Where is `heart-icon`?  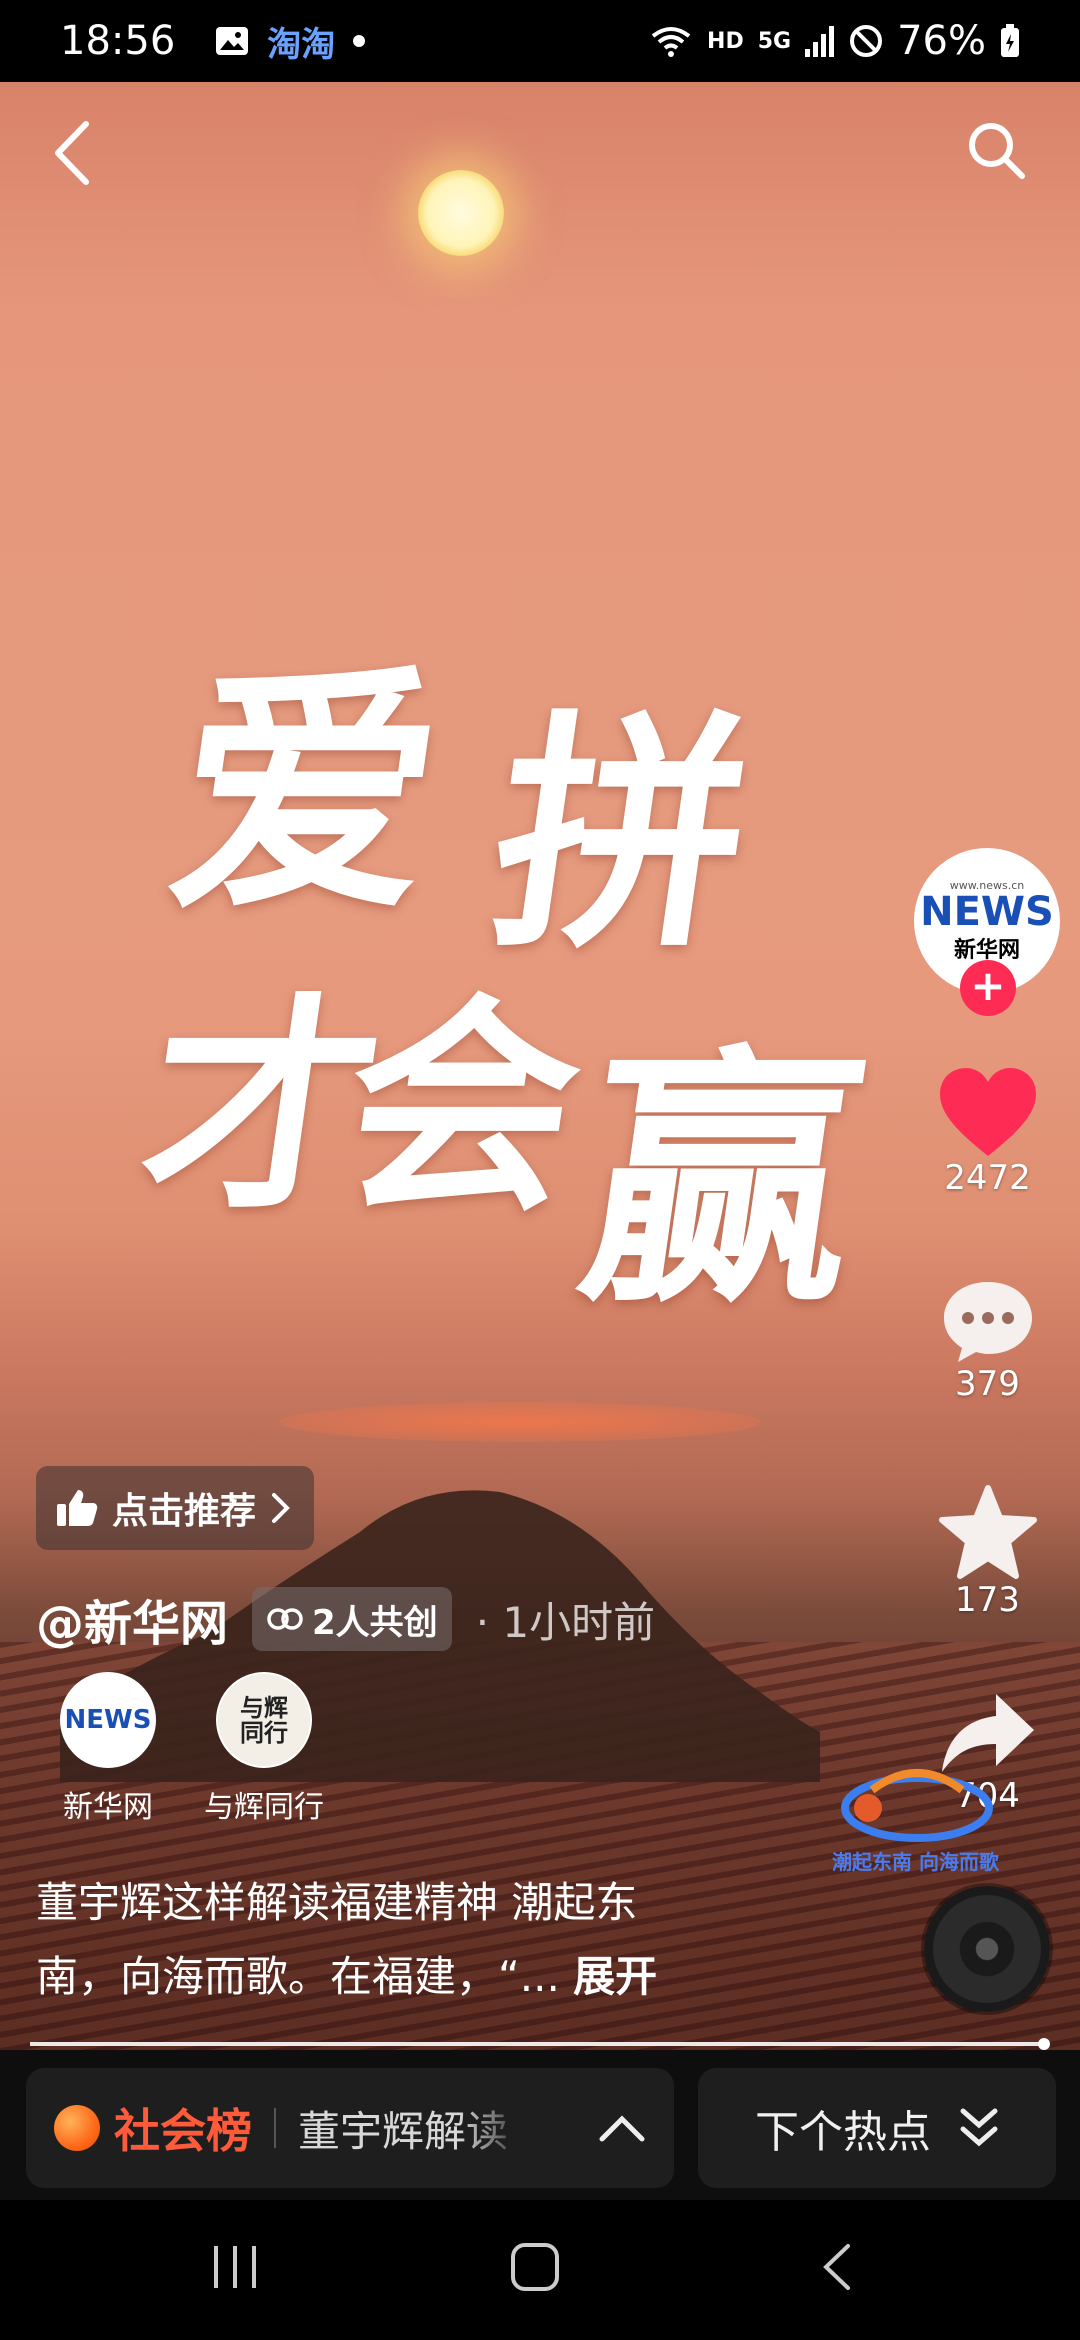
heart-icon is located at coordinates (988, 1112).